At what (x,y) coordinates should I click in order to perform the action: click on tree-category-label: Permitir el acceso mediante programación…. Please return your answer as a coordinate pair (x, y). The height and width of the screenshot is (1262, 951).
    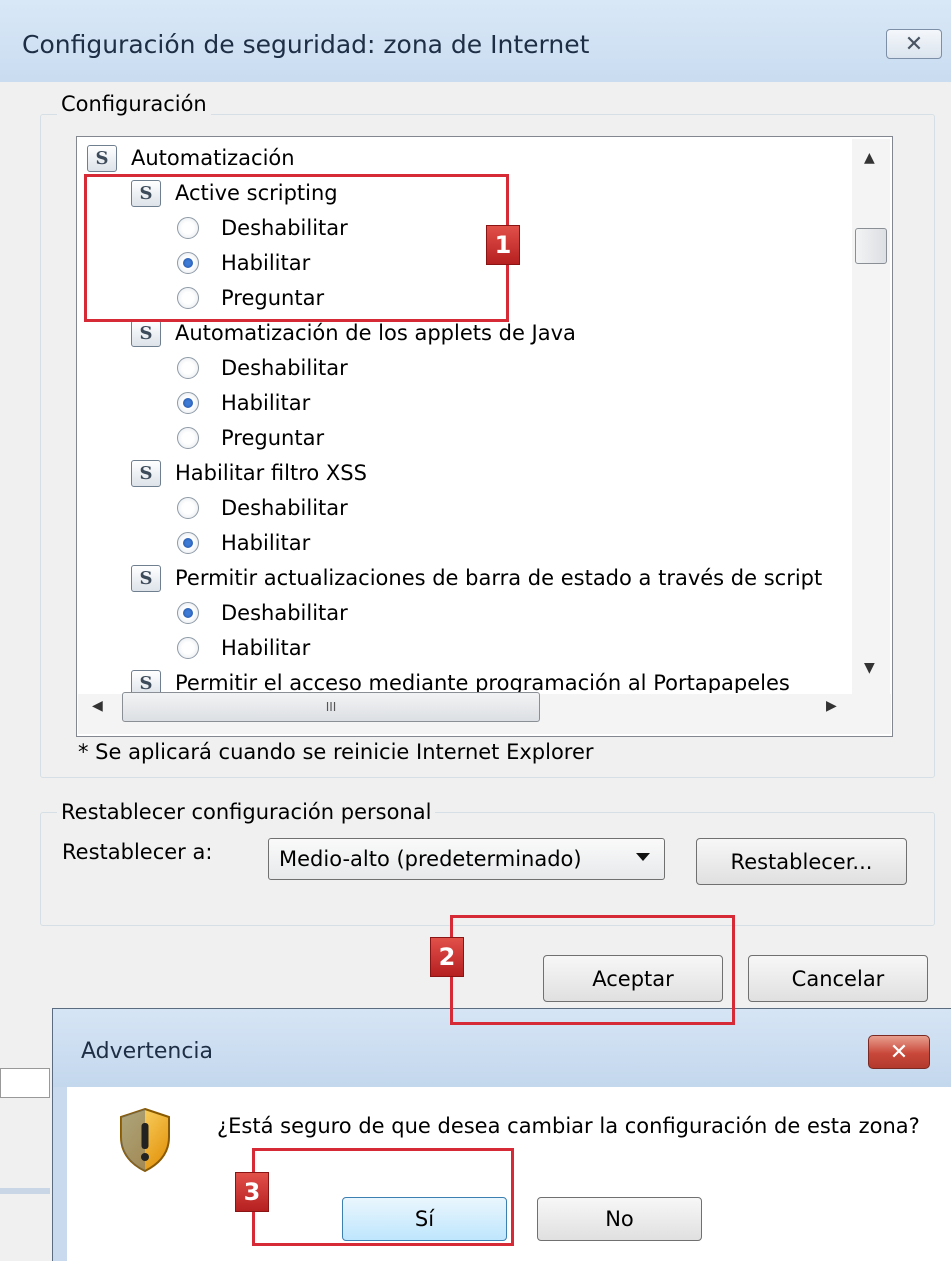
    Looking at the image, I should click on (482, 682).